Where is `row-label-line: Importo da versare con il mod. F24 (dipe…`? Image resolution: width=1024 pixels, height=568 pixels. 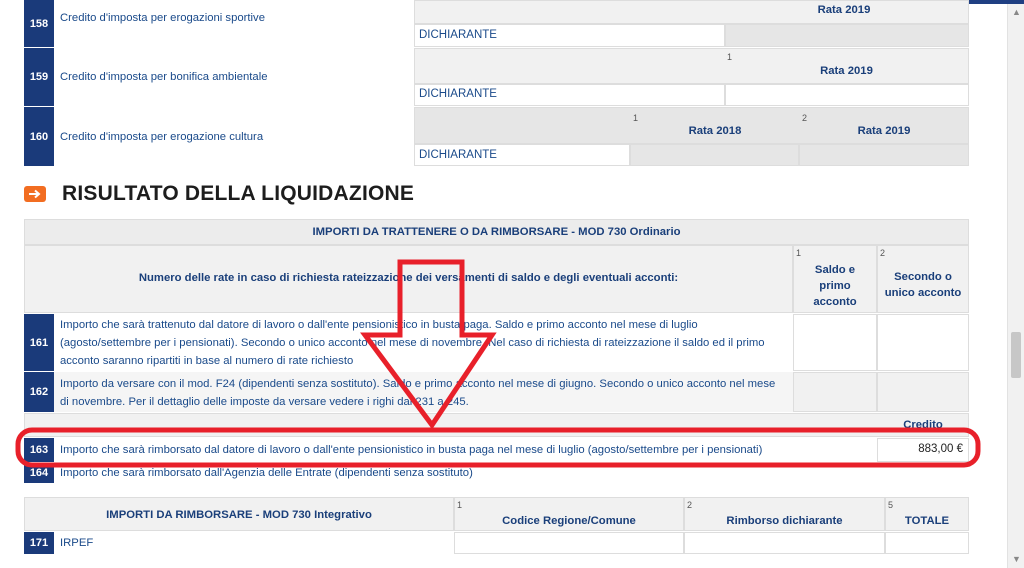 row-label-line: Importo da versare con il mod. F24 (dipe… is located at coordinates (418, 384).